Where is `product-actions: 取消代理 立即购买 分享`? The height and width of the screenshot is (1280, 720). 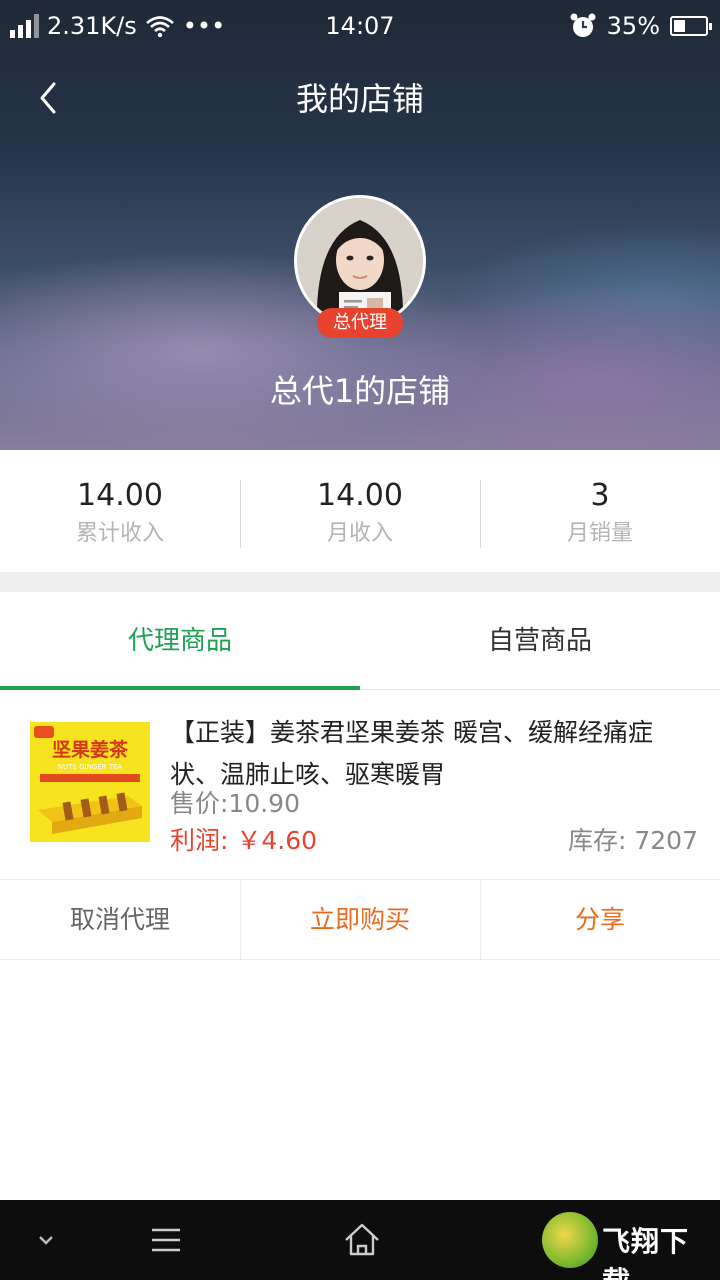 product-actions: 取消代理 立即购买 分享 is located at coordinates (360, 920).